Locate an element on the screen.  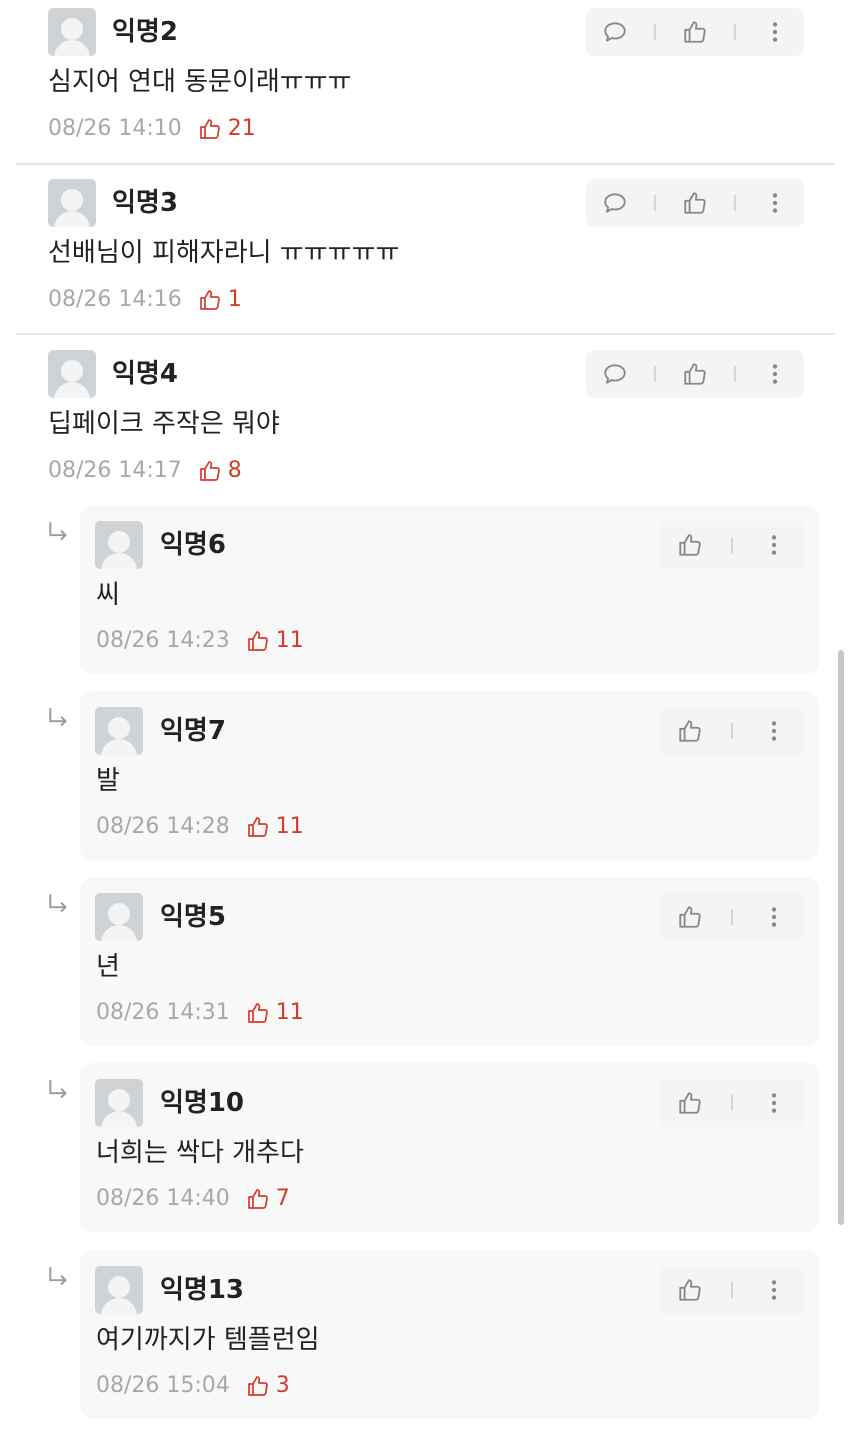
like-count: 7 is located at coordinates (268, 1199).